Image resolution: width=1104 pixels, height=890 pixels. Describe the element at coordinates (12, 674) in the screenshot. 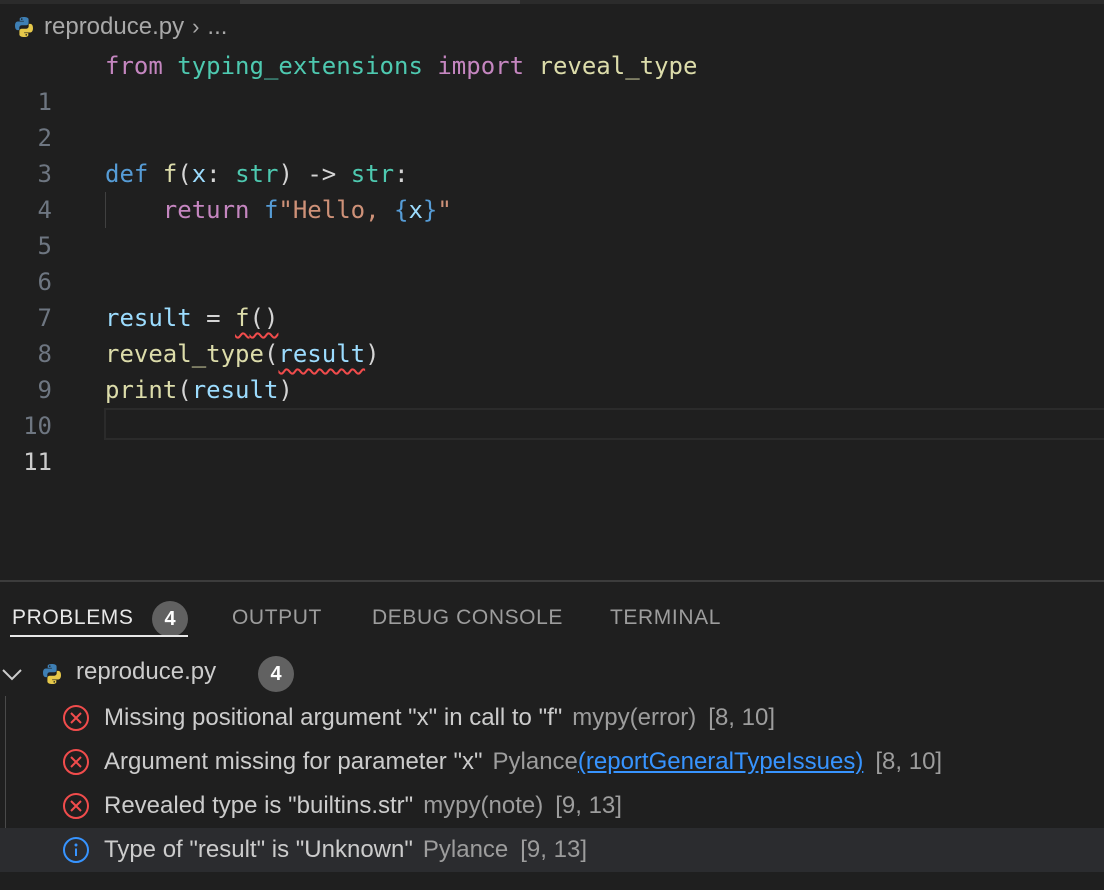

I see `chevron-down-icon` at that location.